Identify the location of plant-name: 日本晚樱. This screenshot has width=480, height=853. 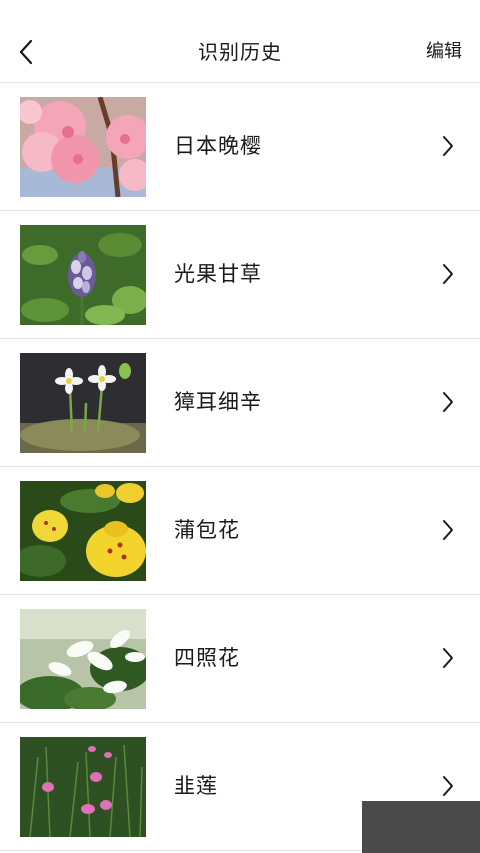
(218, 146).